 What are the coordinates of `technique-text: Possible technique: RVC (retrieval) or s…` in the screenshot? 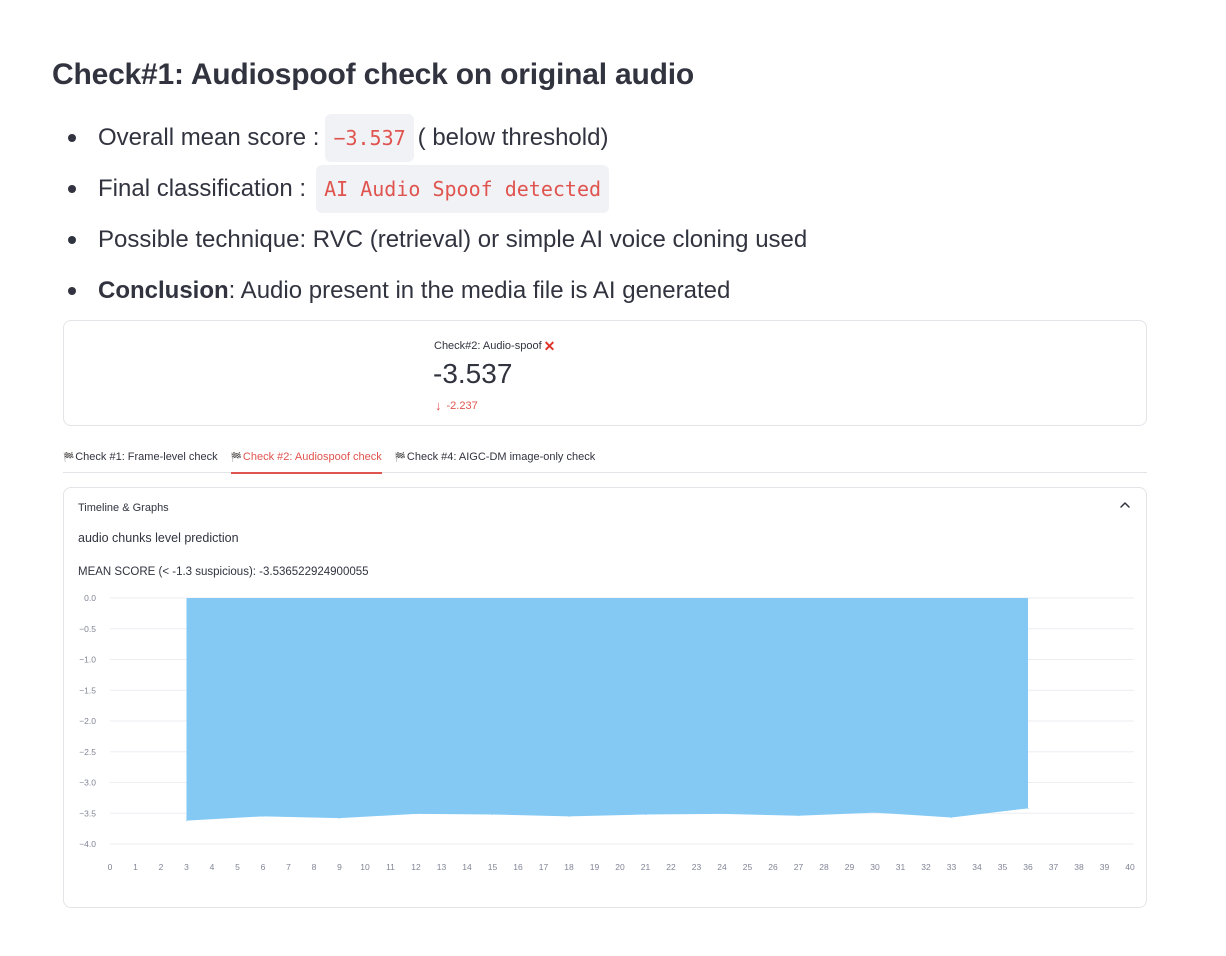 It's located at (453, 239).